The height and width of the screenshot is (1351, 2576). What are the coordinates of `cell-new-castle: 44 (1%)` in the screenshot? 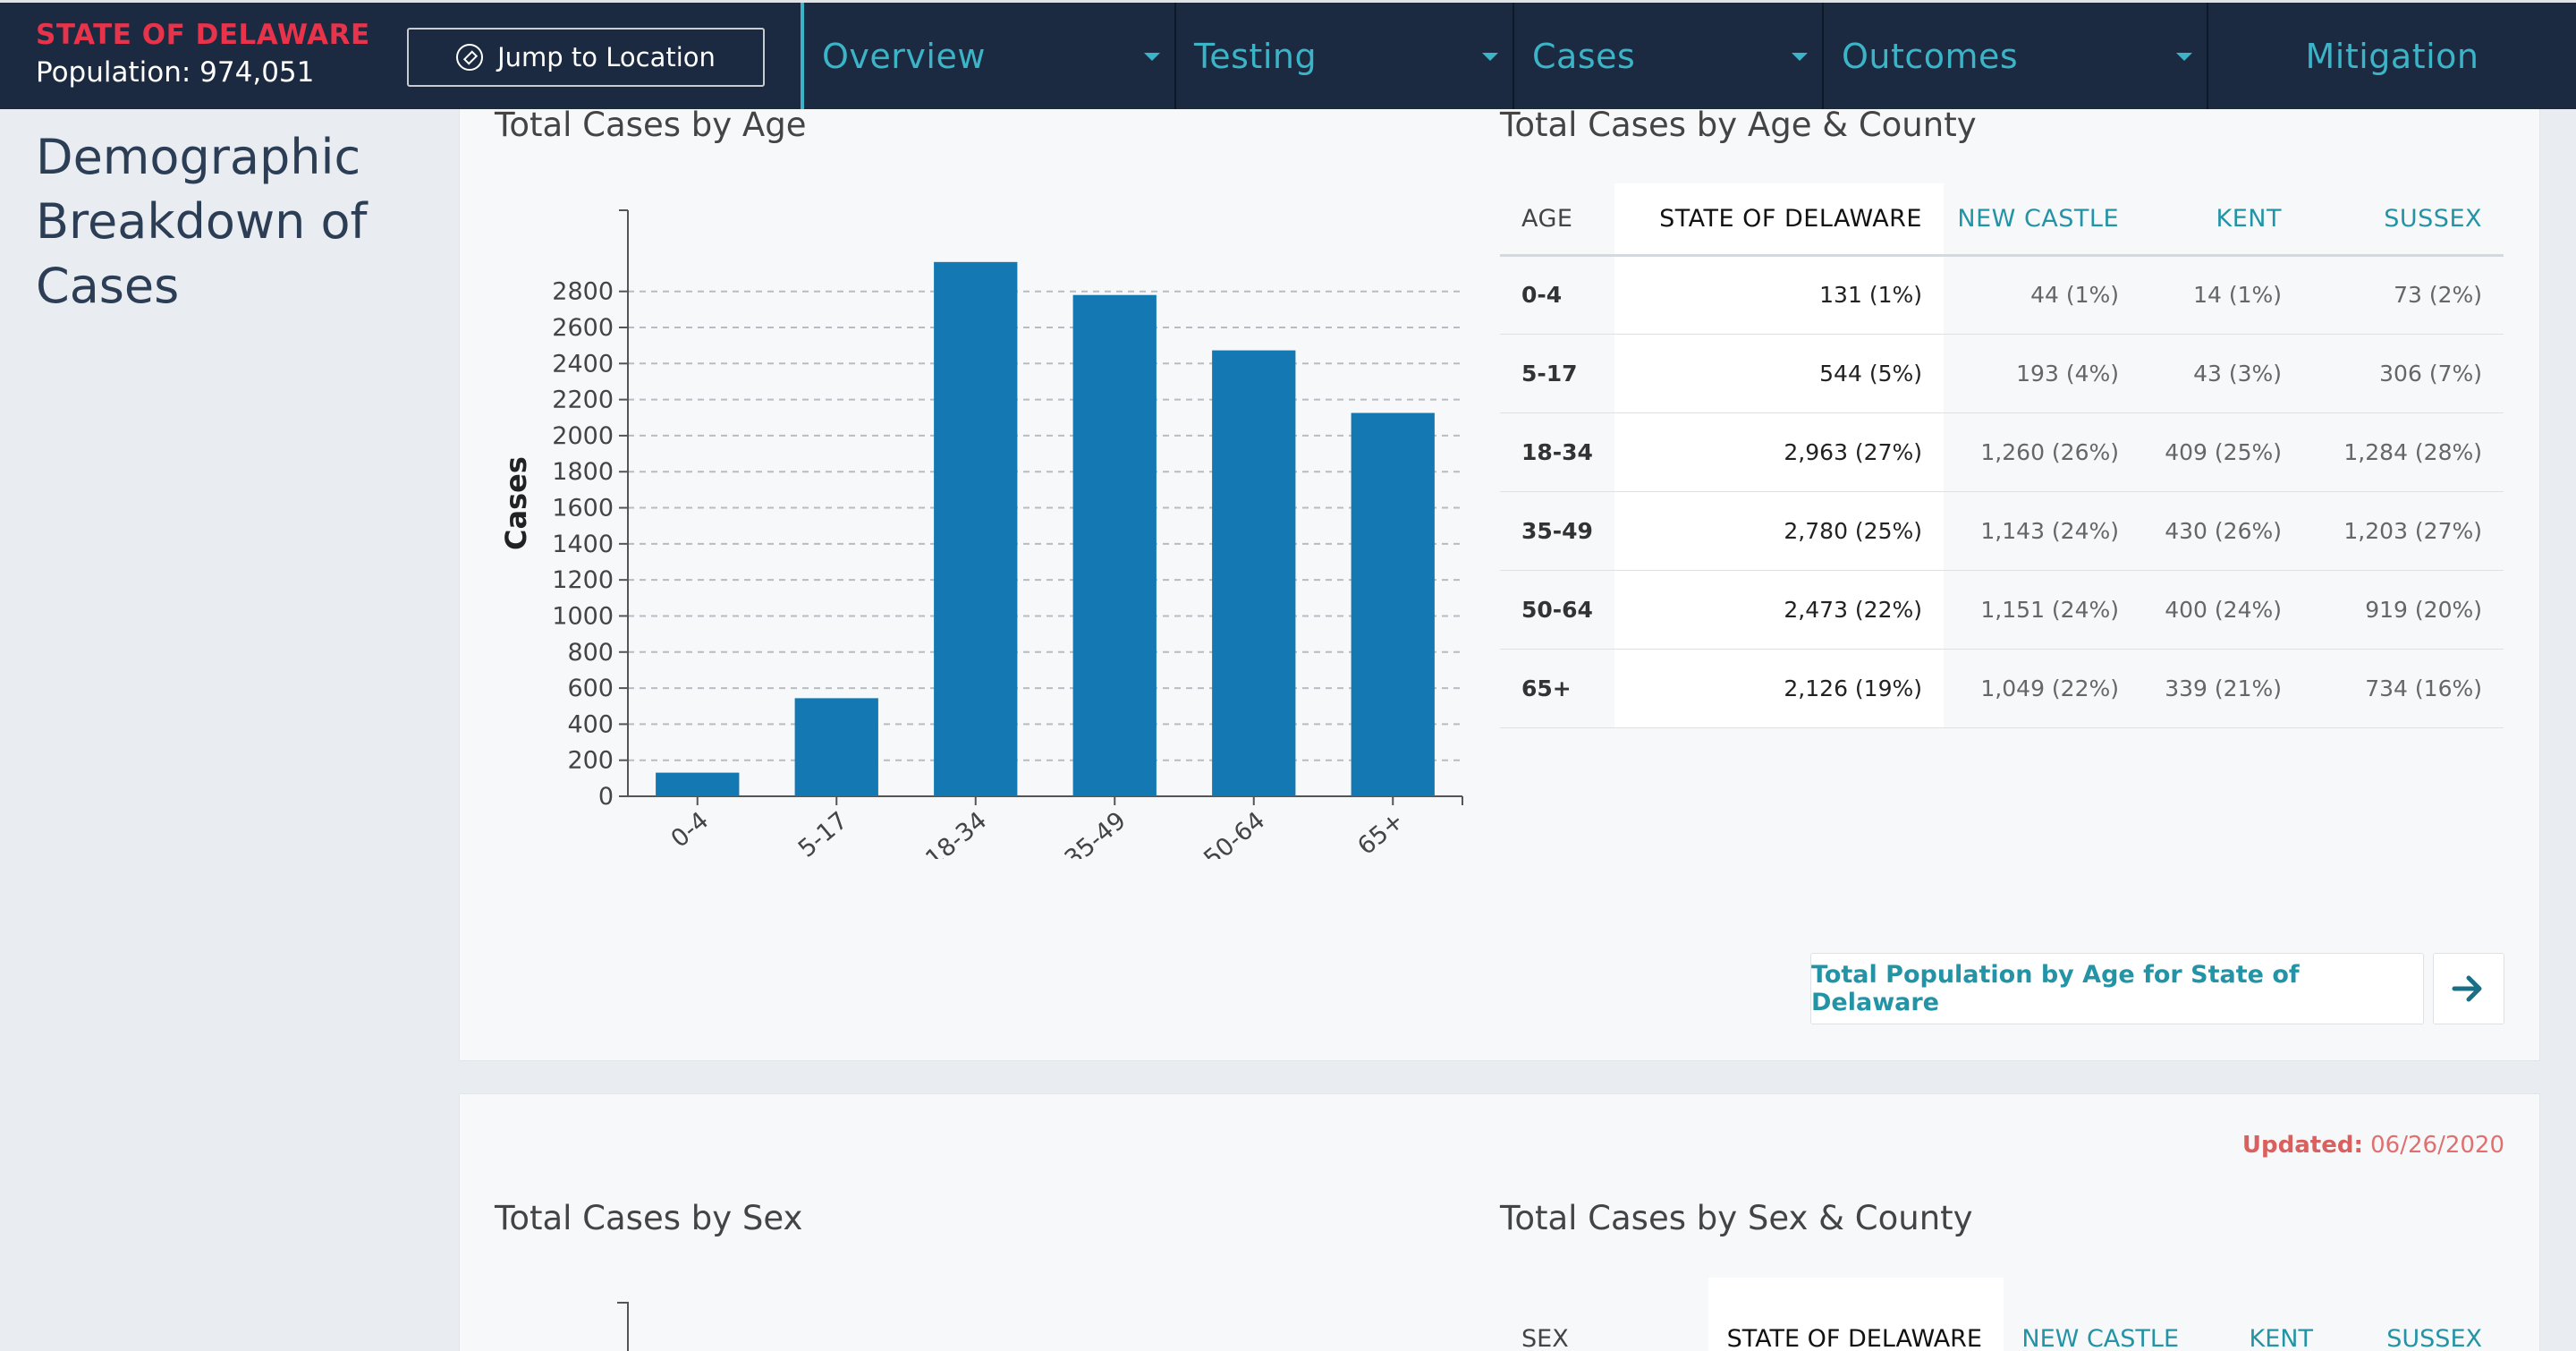 It's located at (2042, 295).